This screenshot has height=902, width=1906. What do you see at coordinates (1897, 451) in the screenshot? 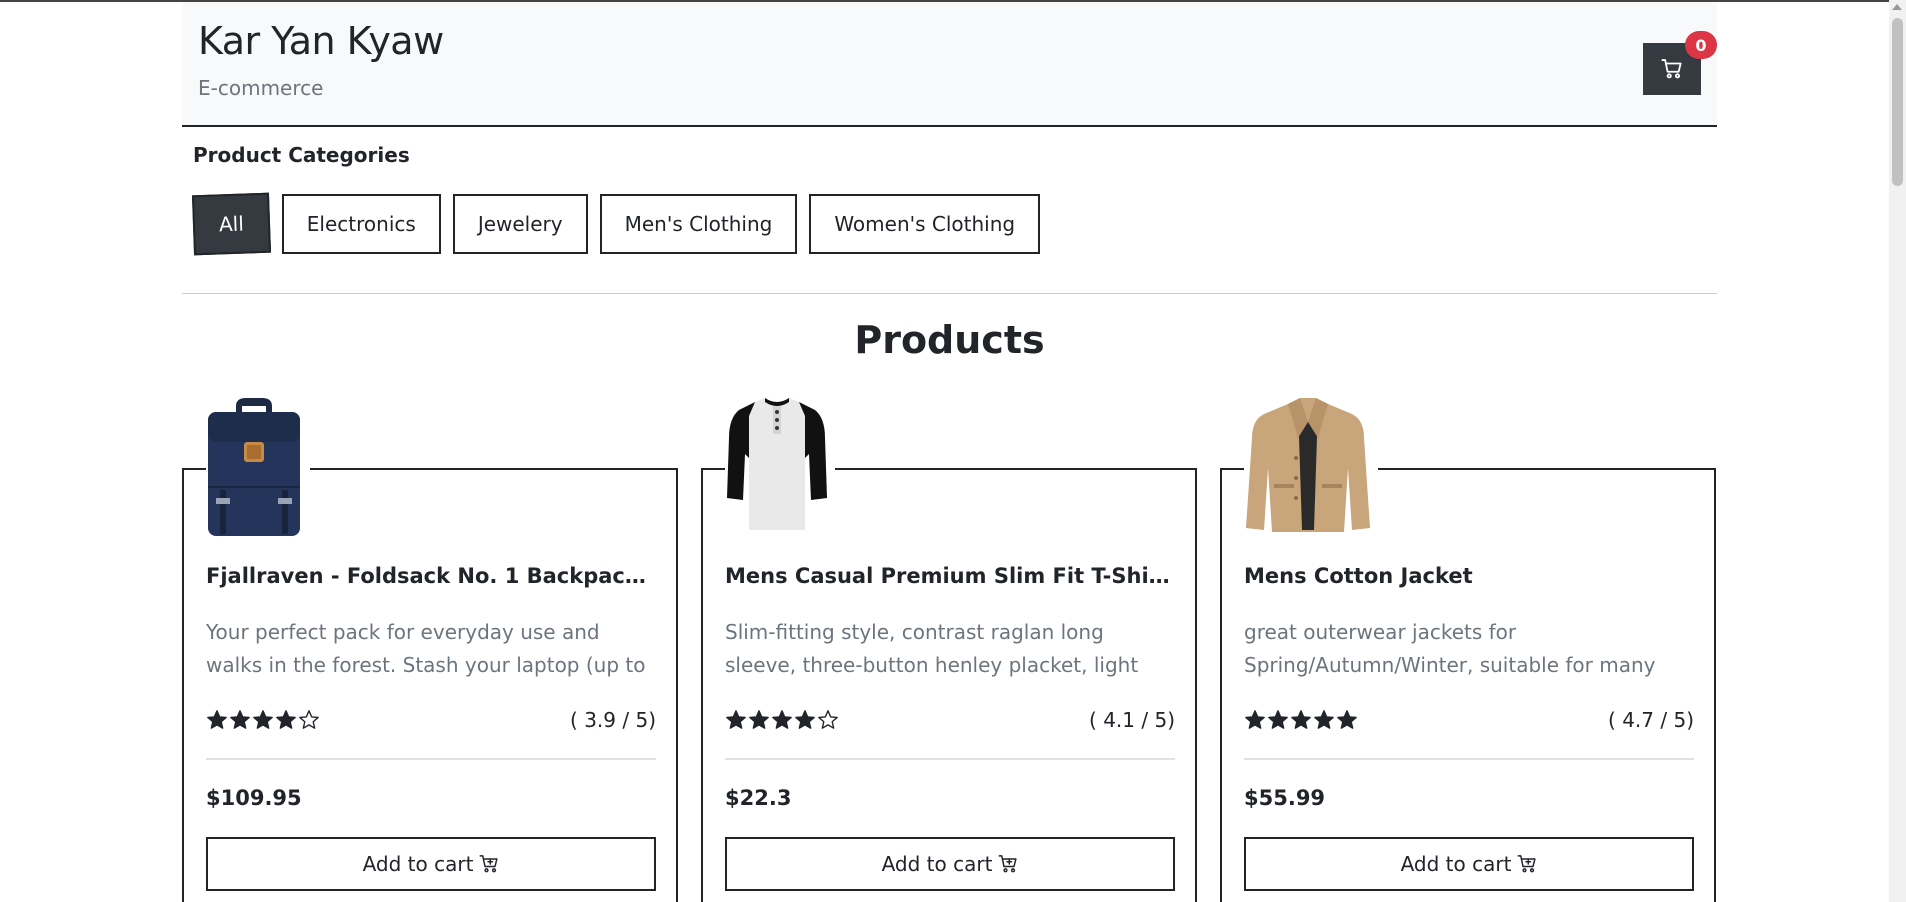
I see `page-scrollbar` at bounding box center [1897, 451].